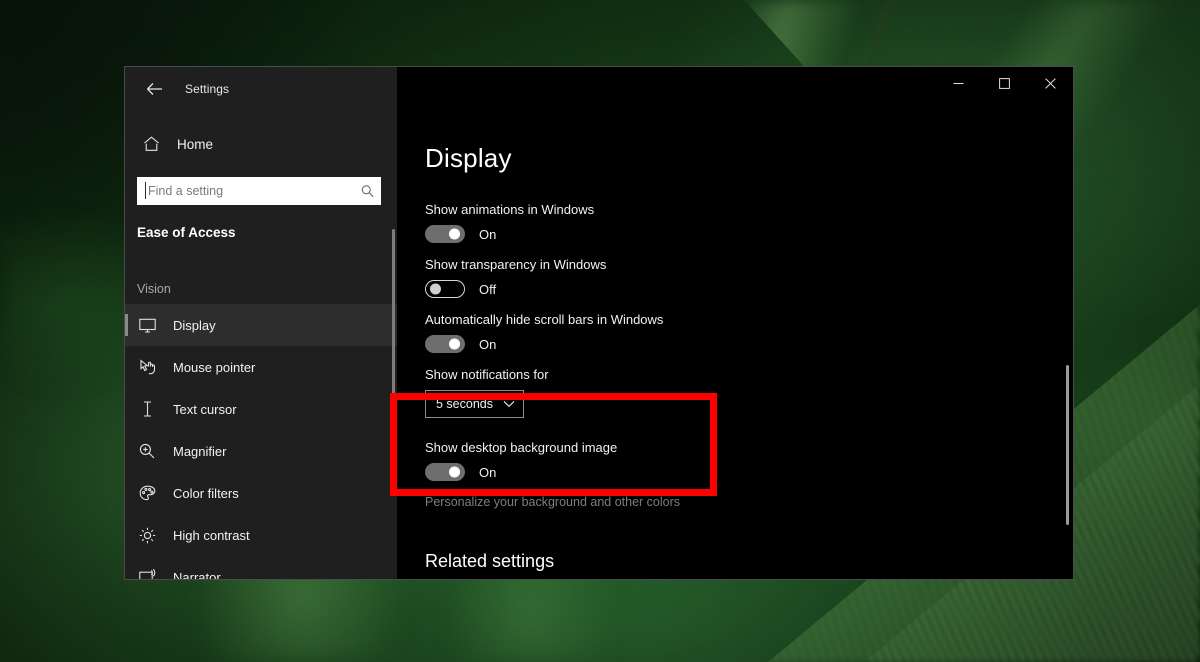 This screenshot has height=662, width=1200. Describe the element at coordinates (445, 344) in the screenshot. I see `hide-scrollbars-toggle` at that location.